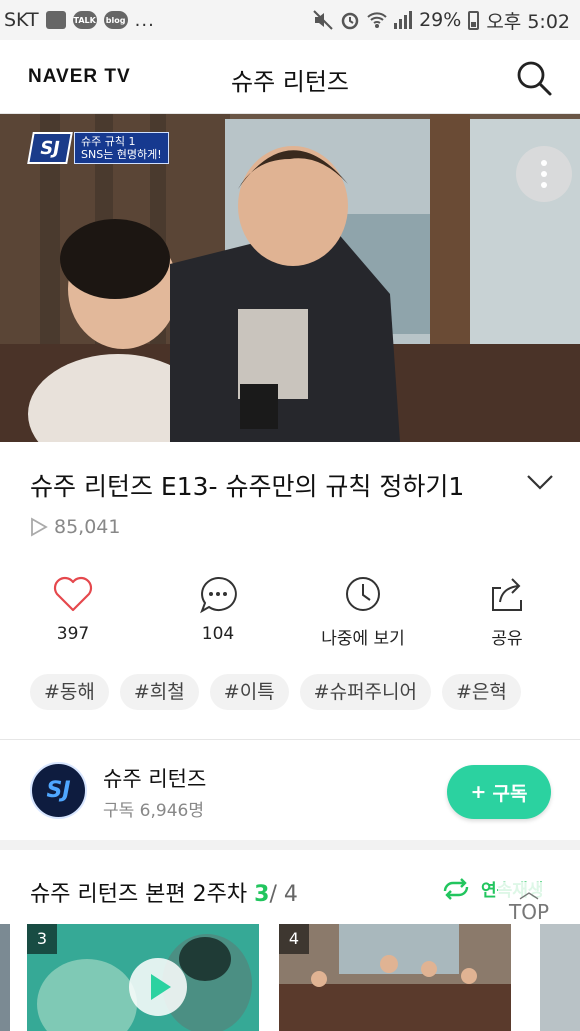 This screenshot has width=580, height=1031. I want to click on play-icon, so click(158, 987).